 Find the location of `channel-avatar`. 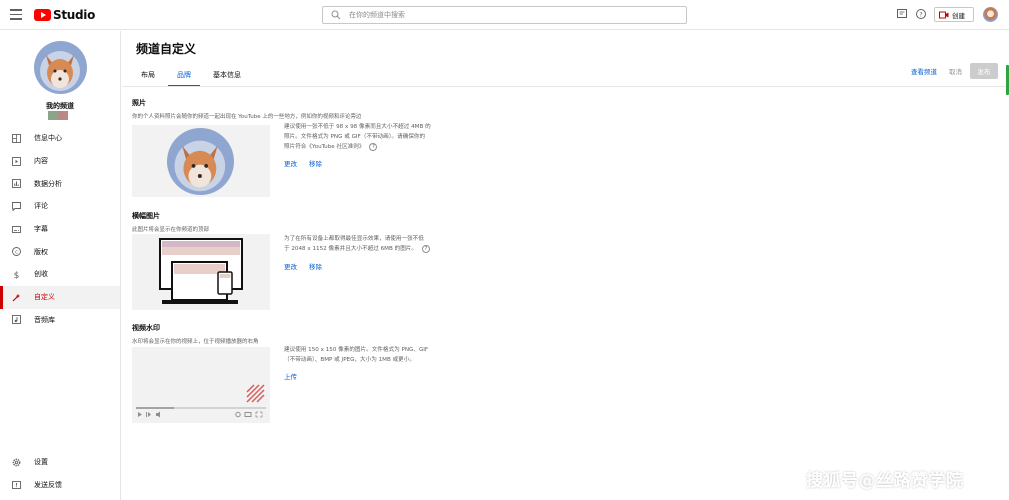

channel-avatar is located at coordinates (60, 67).